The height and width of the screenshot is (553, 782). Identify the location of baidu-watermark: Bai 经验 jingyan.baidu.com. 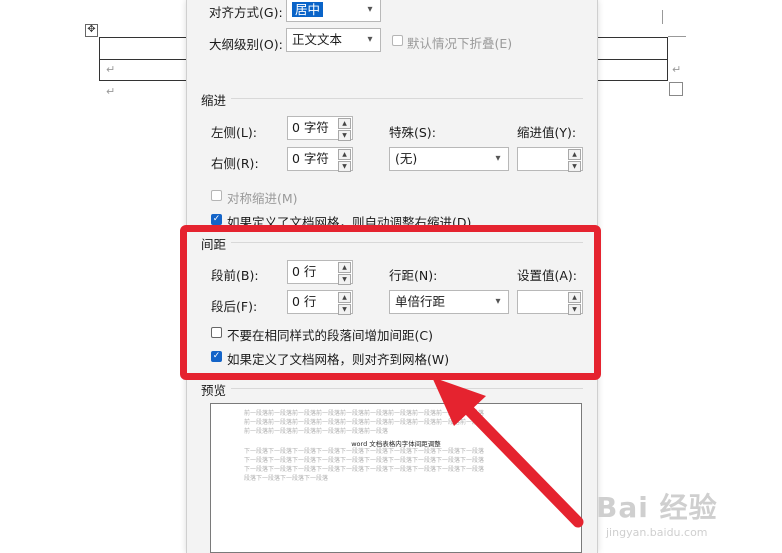
(657, 512).